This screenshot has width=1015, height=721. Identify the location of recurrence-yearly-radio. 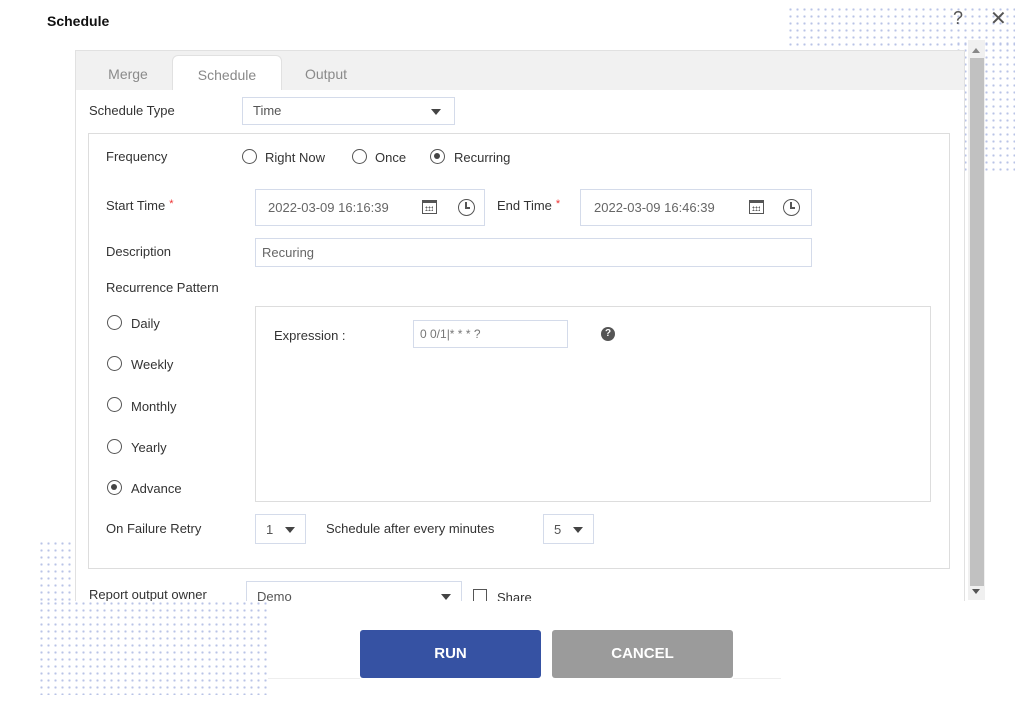
(114, 446).